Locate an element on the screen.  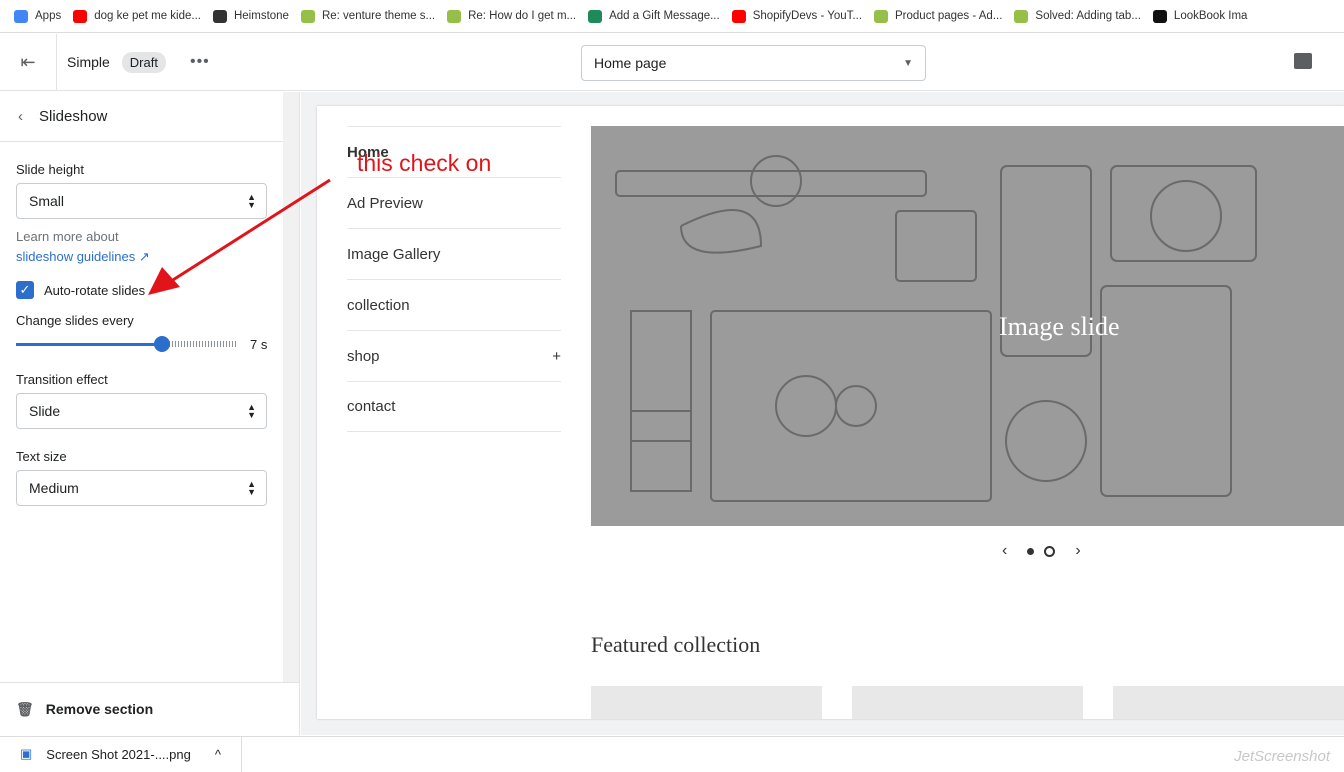
chevron-up-icon: ^ is located at coordinates (218, 754).